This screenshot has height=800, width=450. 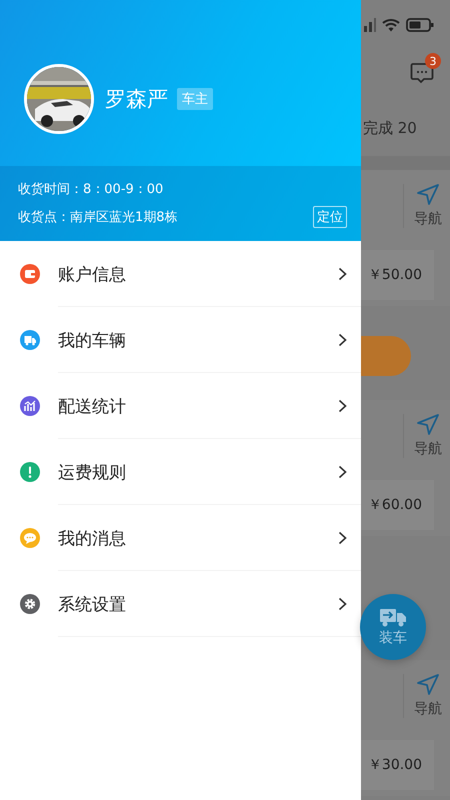 What do you see at coordinates (92, 407) in the screenshot?
I see `menu-label: 配送统计` at bounding box center [92, 407].